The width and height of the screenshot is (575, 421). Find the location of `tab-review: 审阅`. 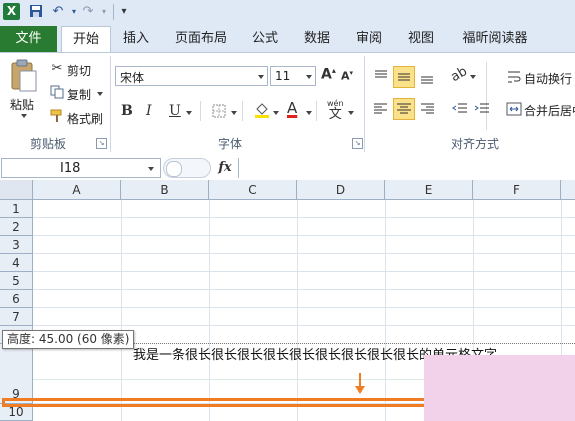

tab-review: 审阅 is located at coordinates (369, 39).